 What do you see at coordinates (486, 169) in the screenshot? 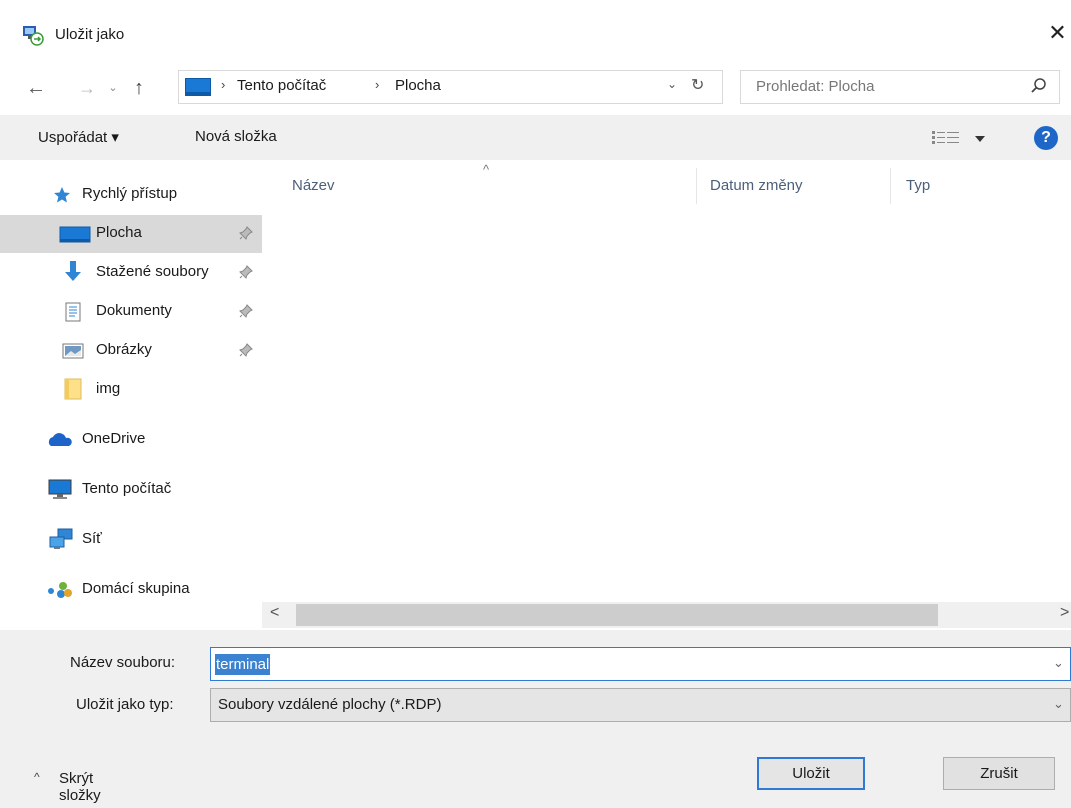
I see `sort-indicator-icon: ^` at bounding box center [486, 169].